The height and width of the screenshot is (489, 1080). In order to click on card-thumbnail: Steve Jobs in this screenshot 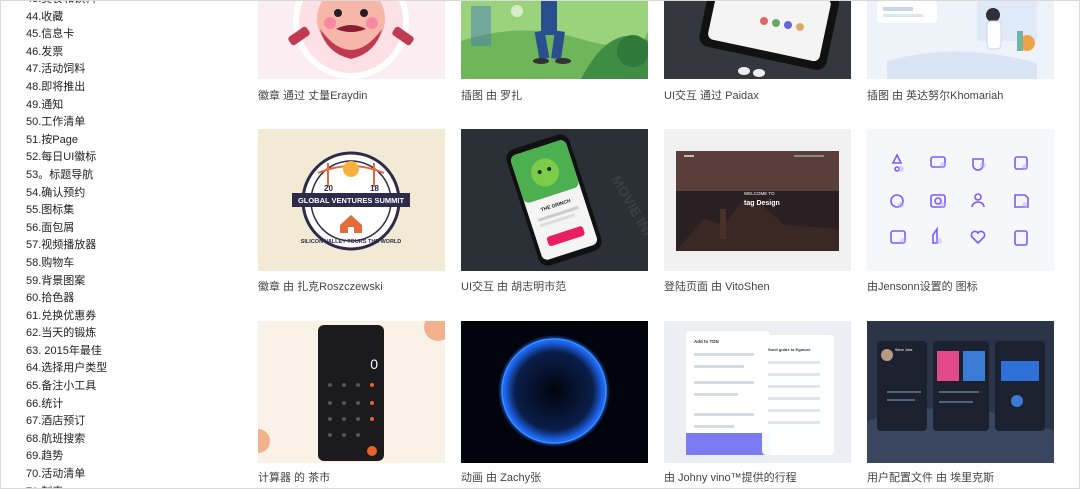, I will do `click(960, 392)`.